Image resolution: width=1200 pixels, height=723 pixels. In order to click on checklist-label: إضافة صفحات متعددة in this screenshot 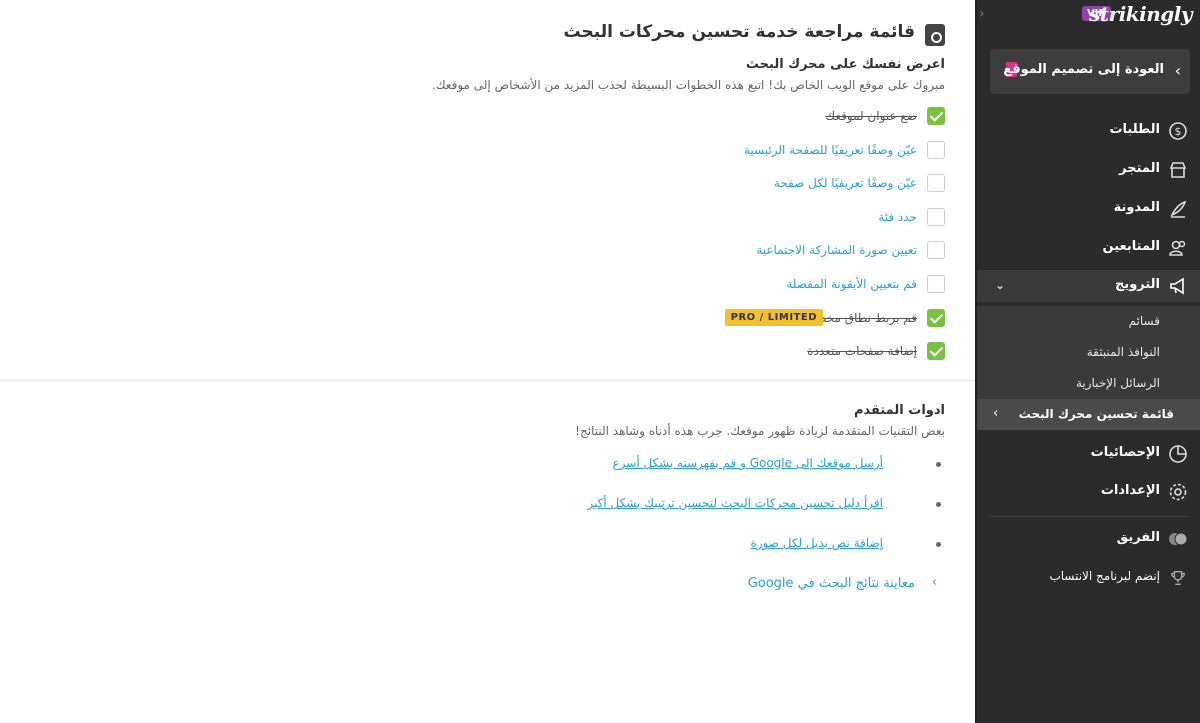, I will do `click(862, 351)`.